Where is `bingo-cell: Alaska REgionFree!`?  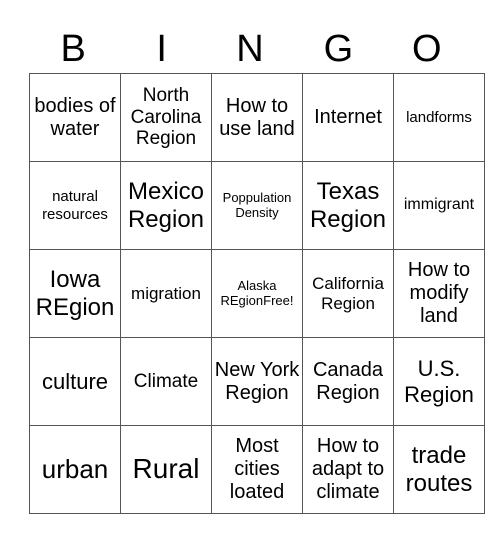
bingo-cell: Alaska REgionFree! is located at coordinates (257, 293).